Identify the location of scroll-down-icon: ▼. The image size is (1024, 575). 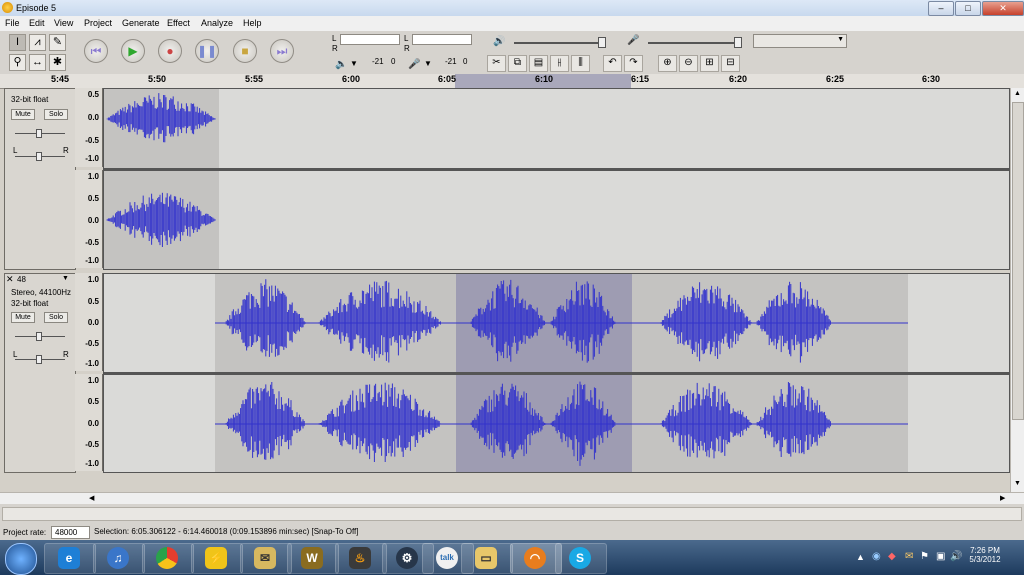
(1017, 483).